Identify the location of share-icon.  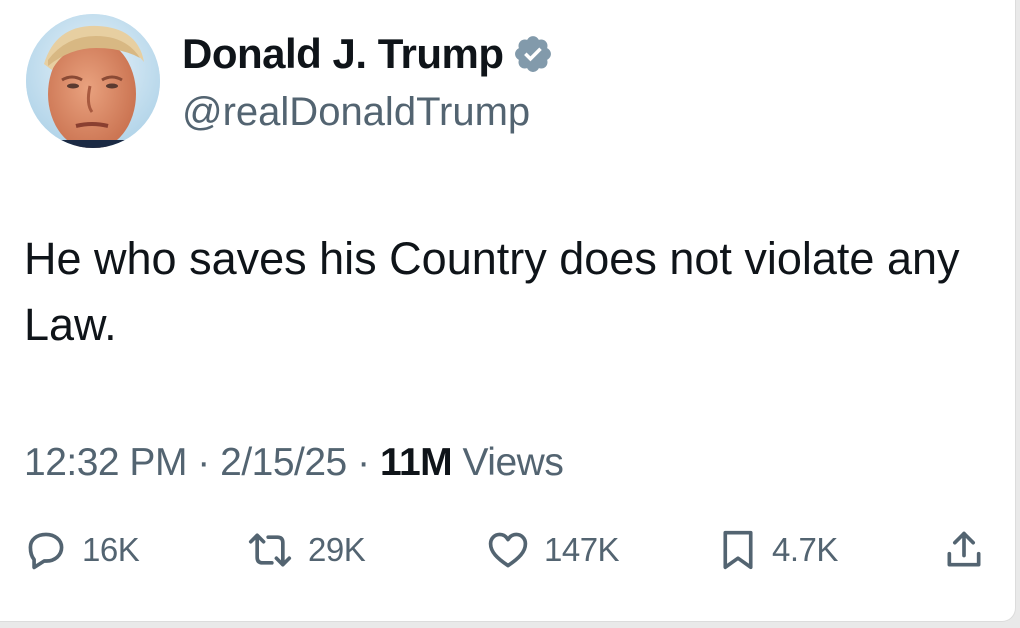
(964, 550).